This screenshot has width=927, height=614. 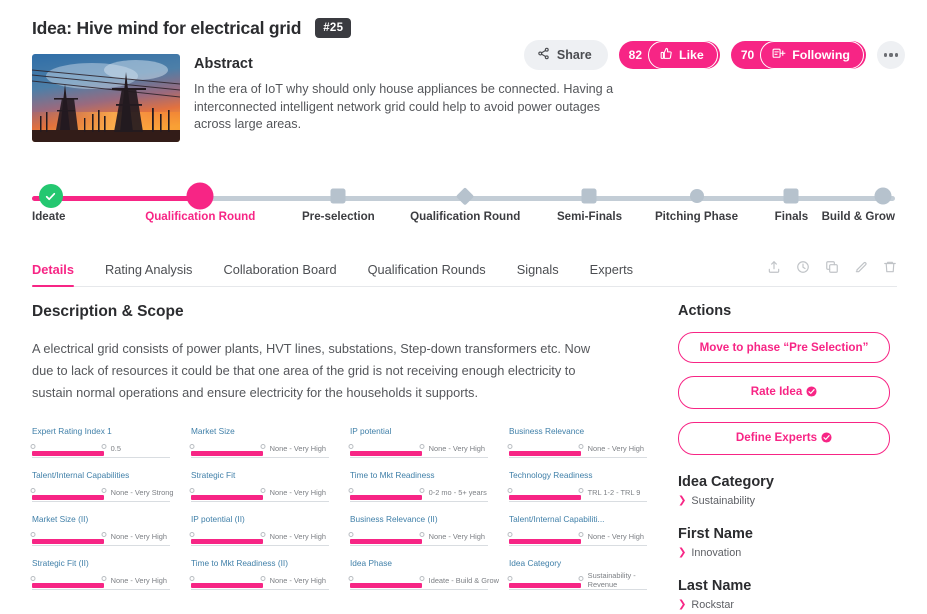 I want to click on rating-slider-control: Ideate - Build & Grow, so click(x=423, y=582).